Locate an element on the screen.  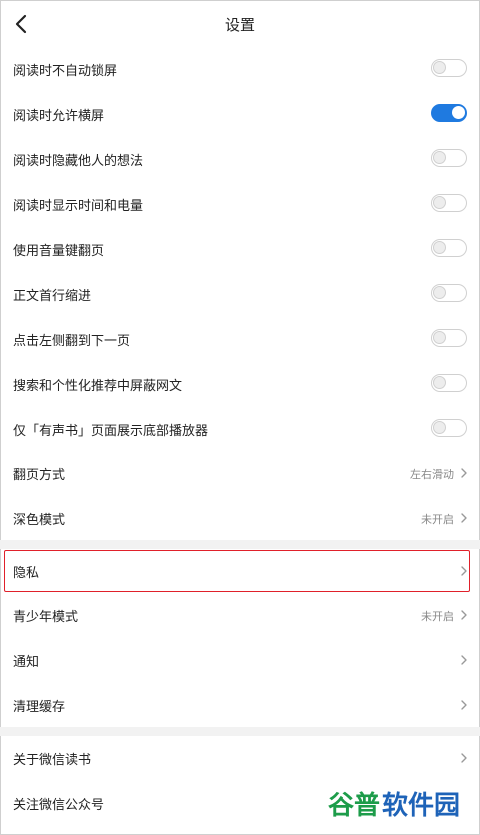
watermark-text-green: 谷普 is located at coordinates (354, 805).